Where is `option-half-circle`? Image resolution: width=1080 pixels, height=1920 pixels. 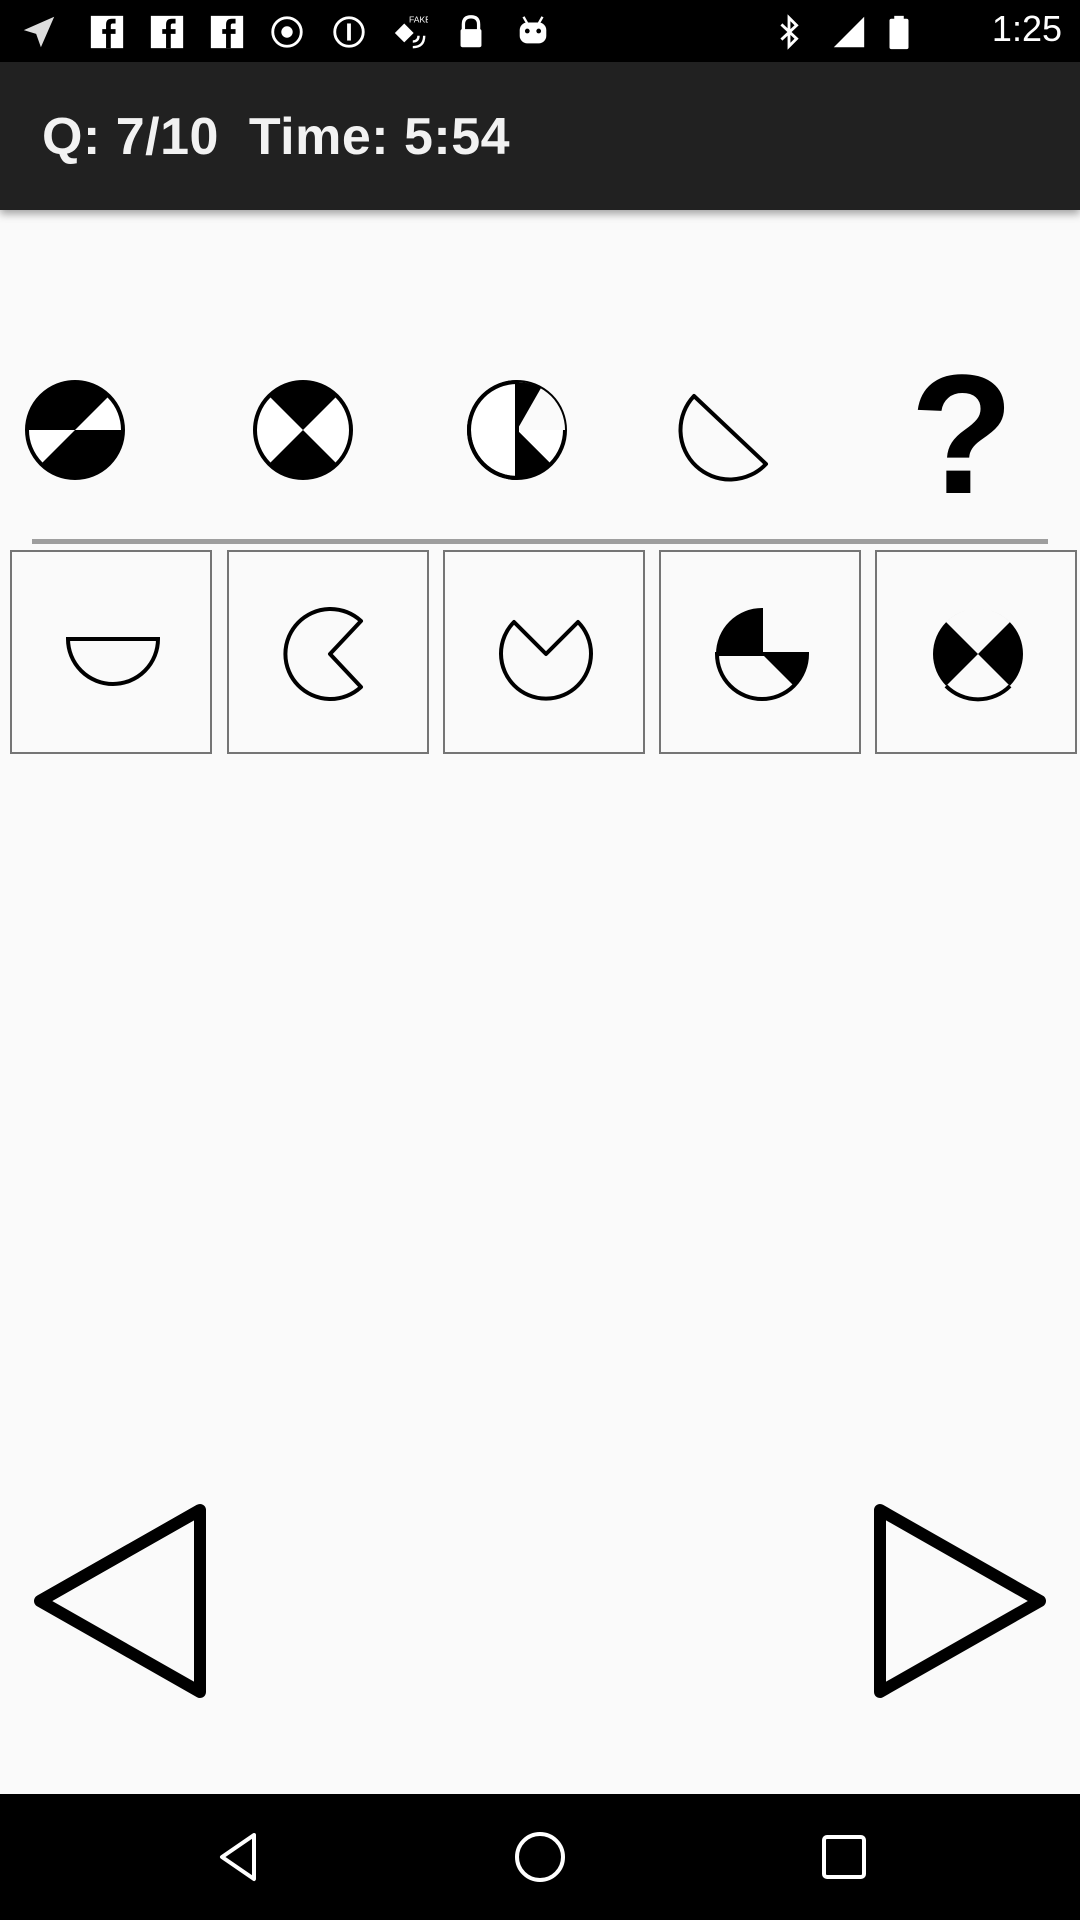 option-half-circle is located at coordinates (111, 652).